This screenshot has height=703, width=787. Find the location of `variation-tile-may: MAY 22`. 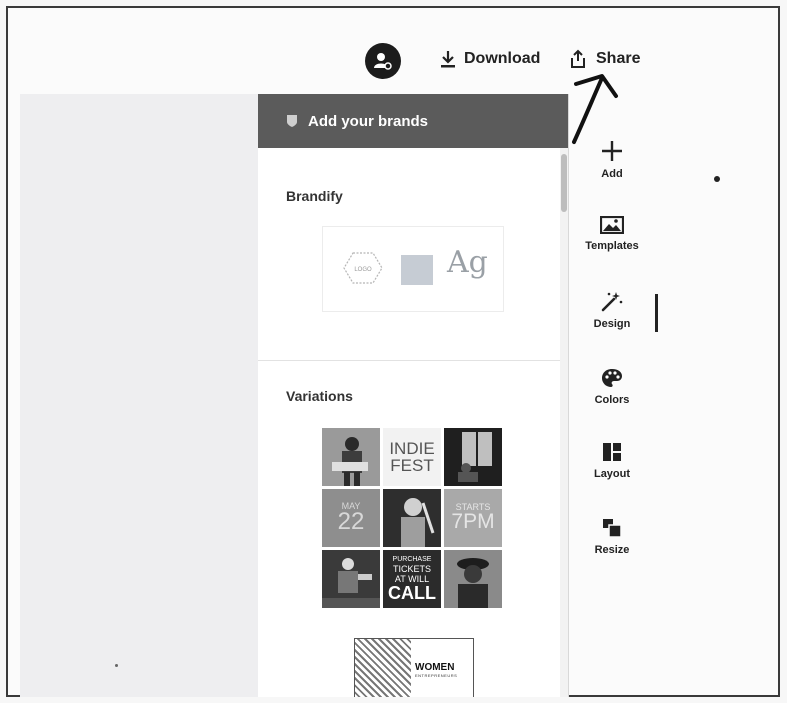

variation-tile-may: MAY 22 is located at coordinates (351, 518).